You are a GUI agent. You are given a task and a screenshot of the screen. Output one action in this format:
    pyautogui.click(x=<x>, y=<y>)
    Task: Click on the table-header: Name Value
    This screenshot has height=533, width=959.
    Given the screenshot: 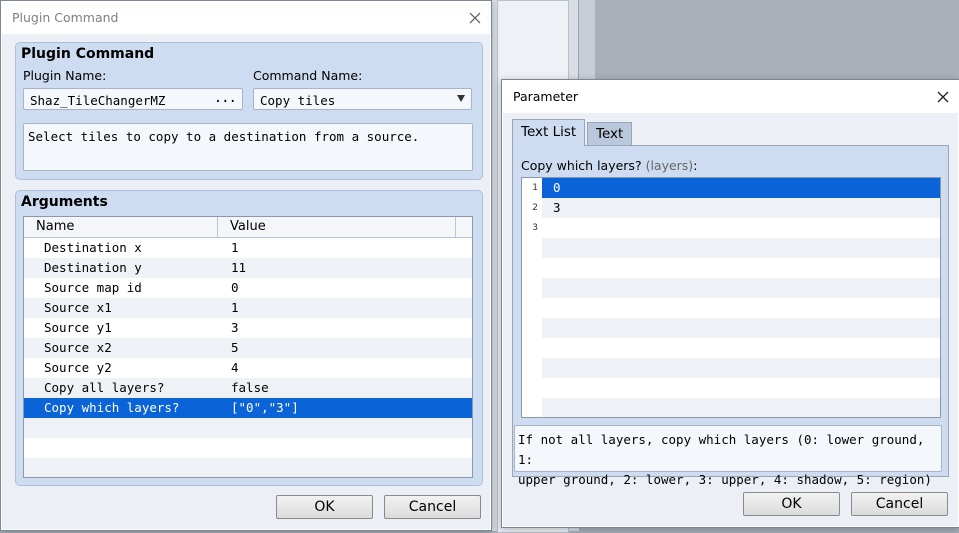 What is the action you would take?
    pyautogui.click(x=248, y=227)
    